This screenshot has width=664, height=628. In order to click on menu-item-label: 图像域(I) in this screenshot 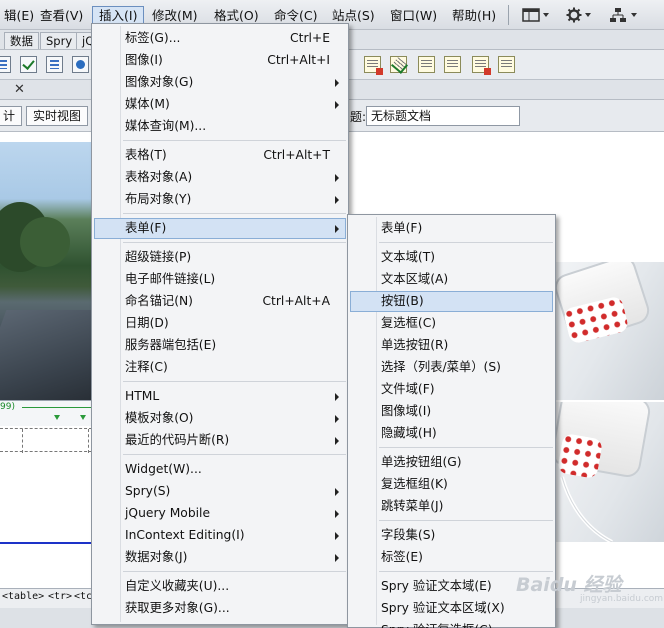, I will do `click(406, 411)`.